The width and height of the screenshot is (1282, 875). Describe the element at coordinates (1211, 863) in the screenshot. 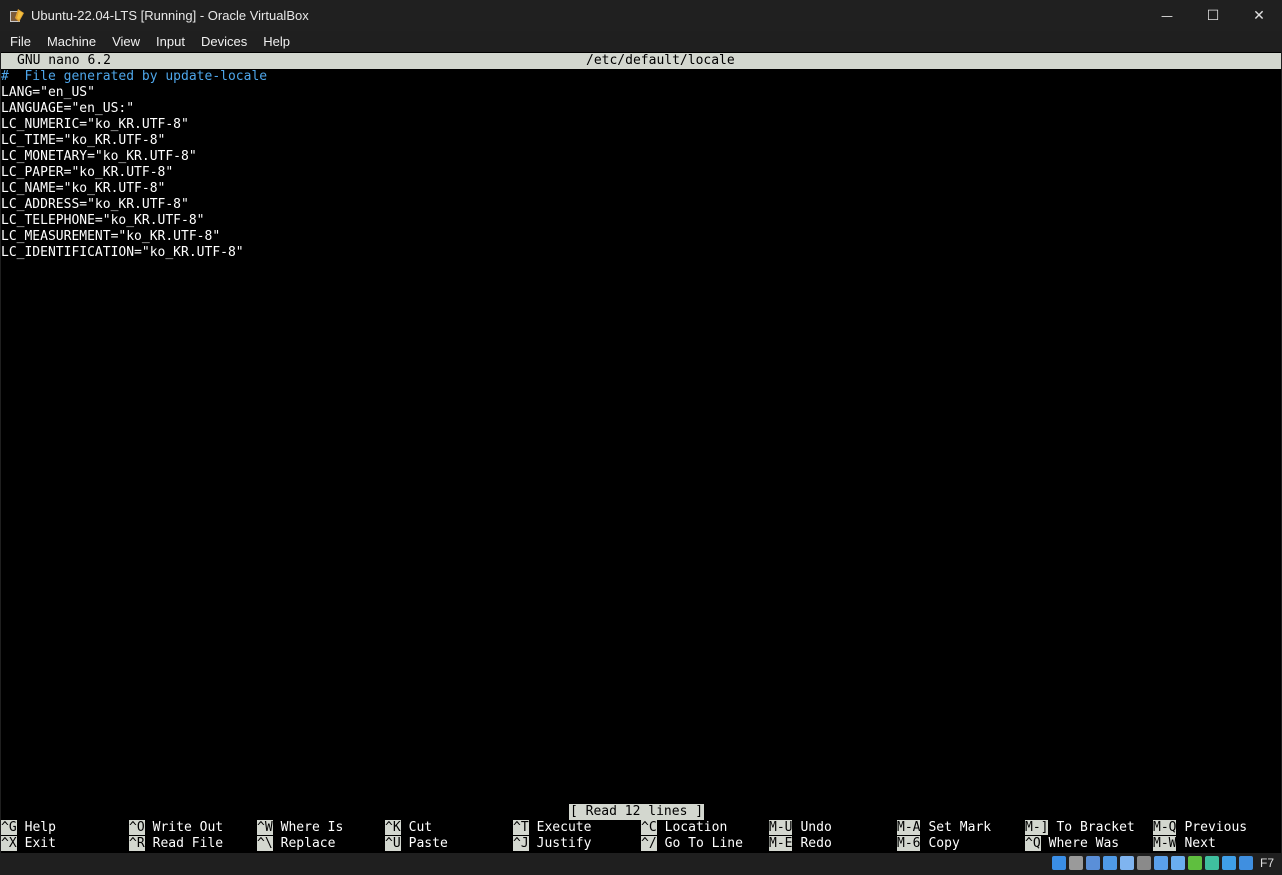

I see `cpu-icon` at that location.